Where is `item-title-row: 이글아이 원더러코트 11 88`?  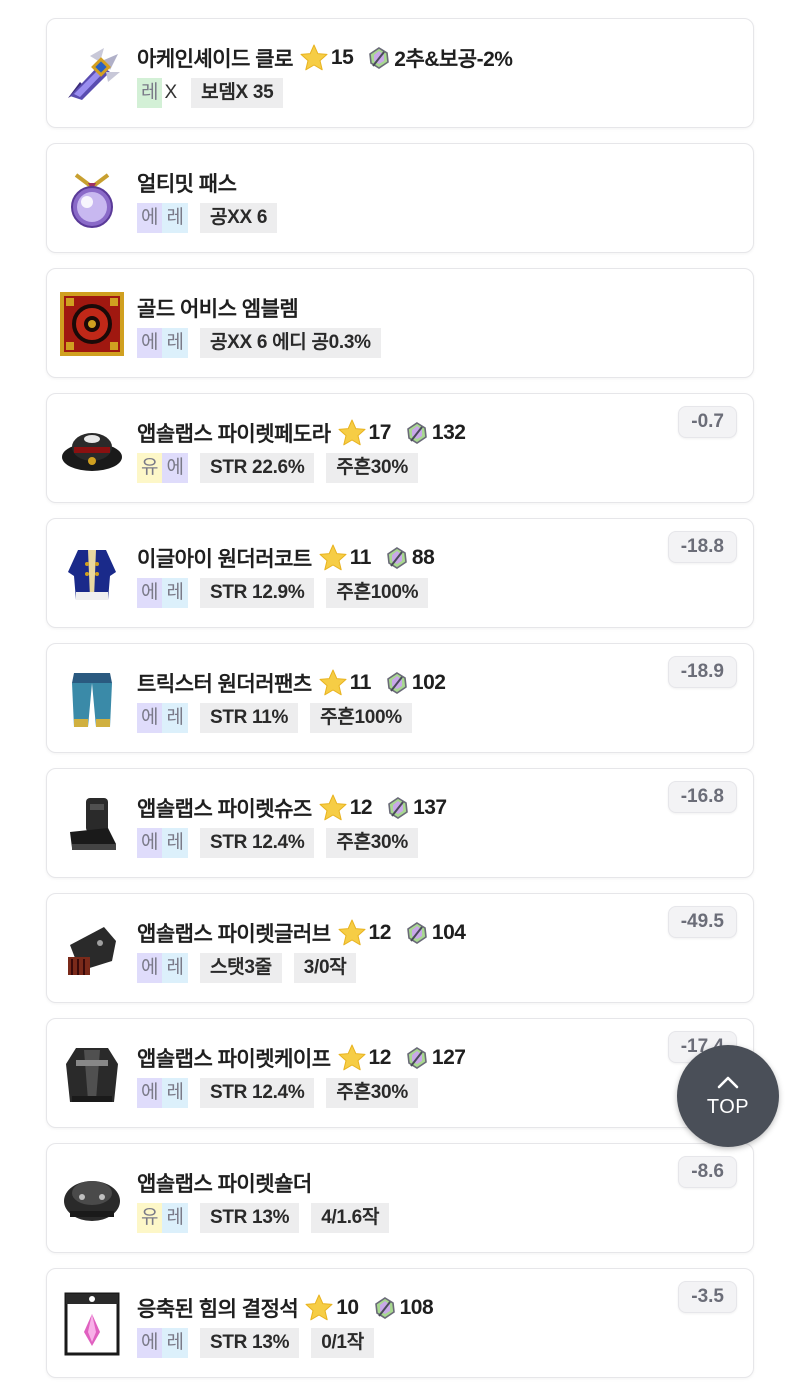 item-title-row: 이글아이 원더러코트 11 88 is located at coordinates (286, 558).